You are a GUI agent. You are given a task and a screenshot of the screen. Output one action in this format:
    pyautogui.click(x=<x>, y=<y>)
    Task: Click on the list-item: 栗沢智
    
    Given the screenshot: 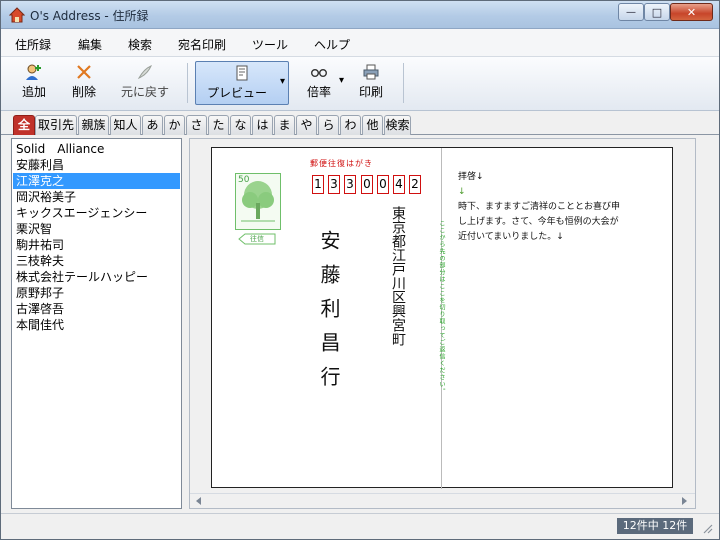 What is the action you would take?
    pyautogui.click(x=34, y=229)
    